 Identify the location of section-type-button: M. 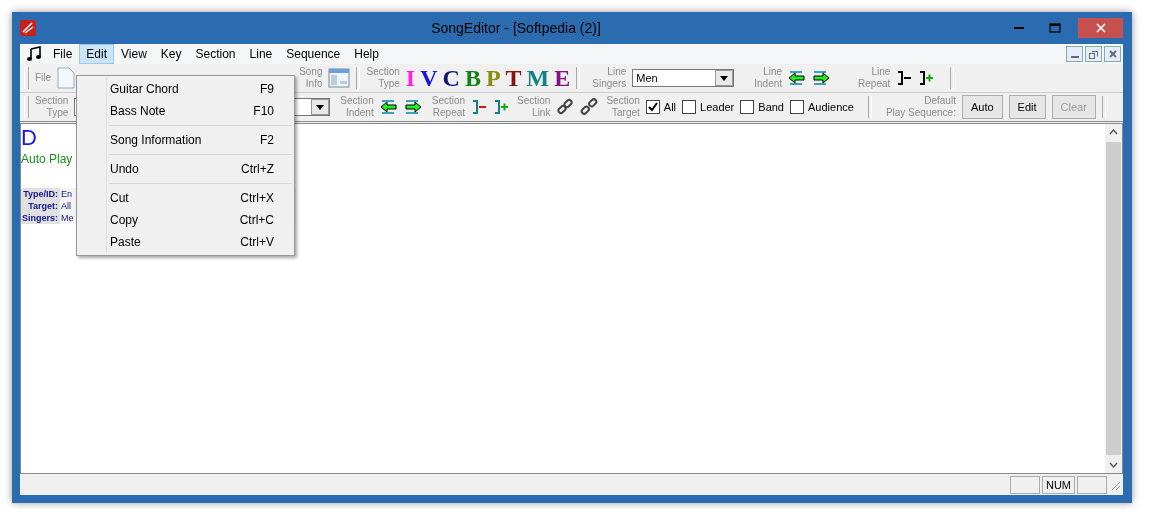
(538, 78).